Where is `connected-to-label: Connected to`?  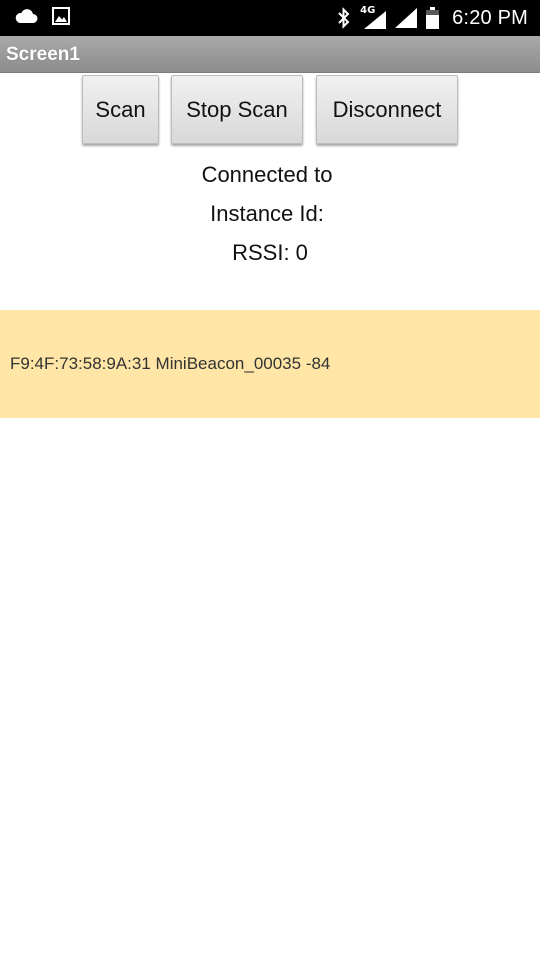 connected-to-label: Connected to is located at coordinates (267, 174).